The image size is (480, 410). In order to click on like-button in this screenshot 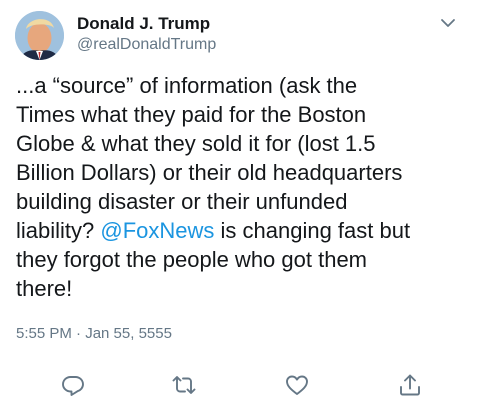, I will do `click(297, 385)`.